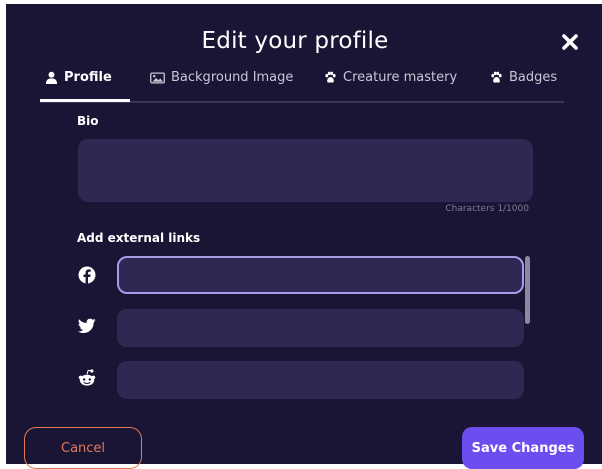  I want to click on external-links-label: Add external links, so click(139, 238).